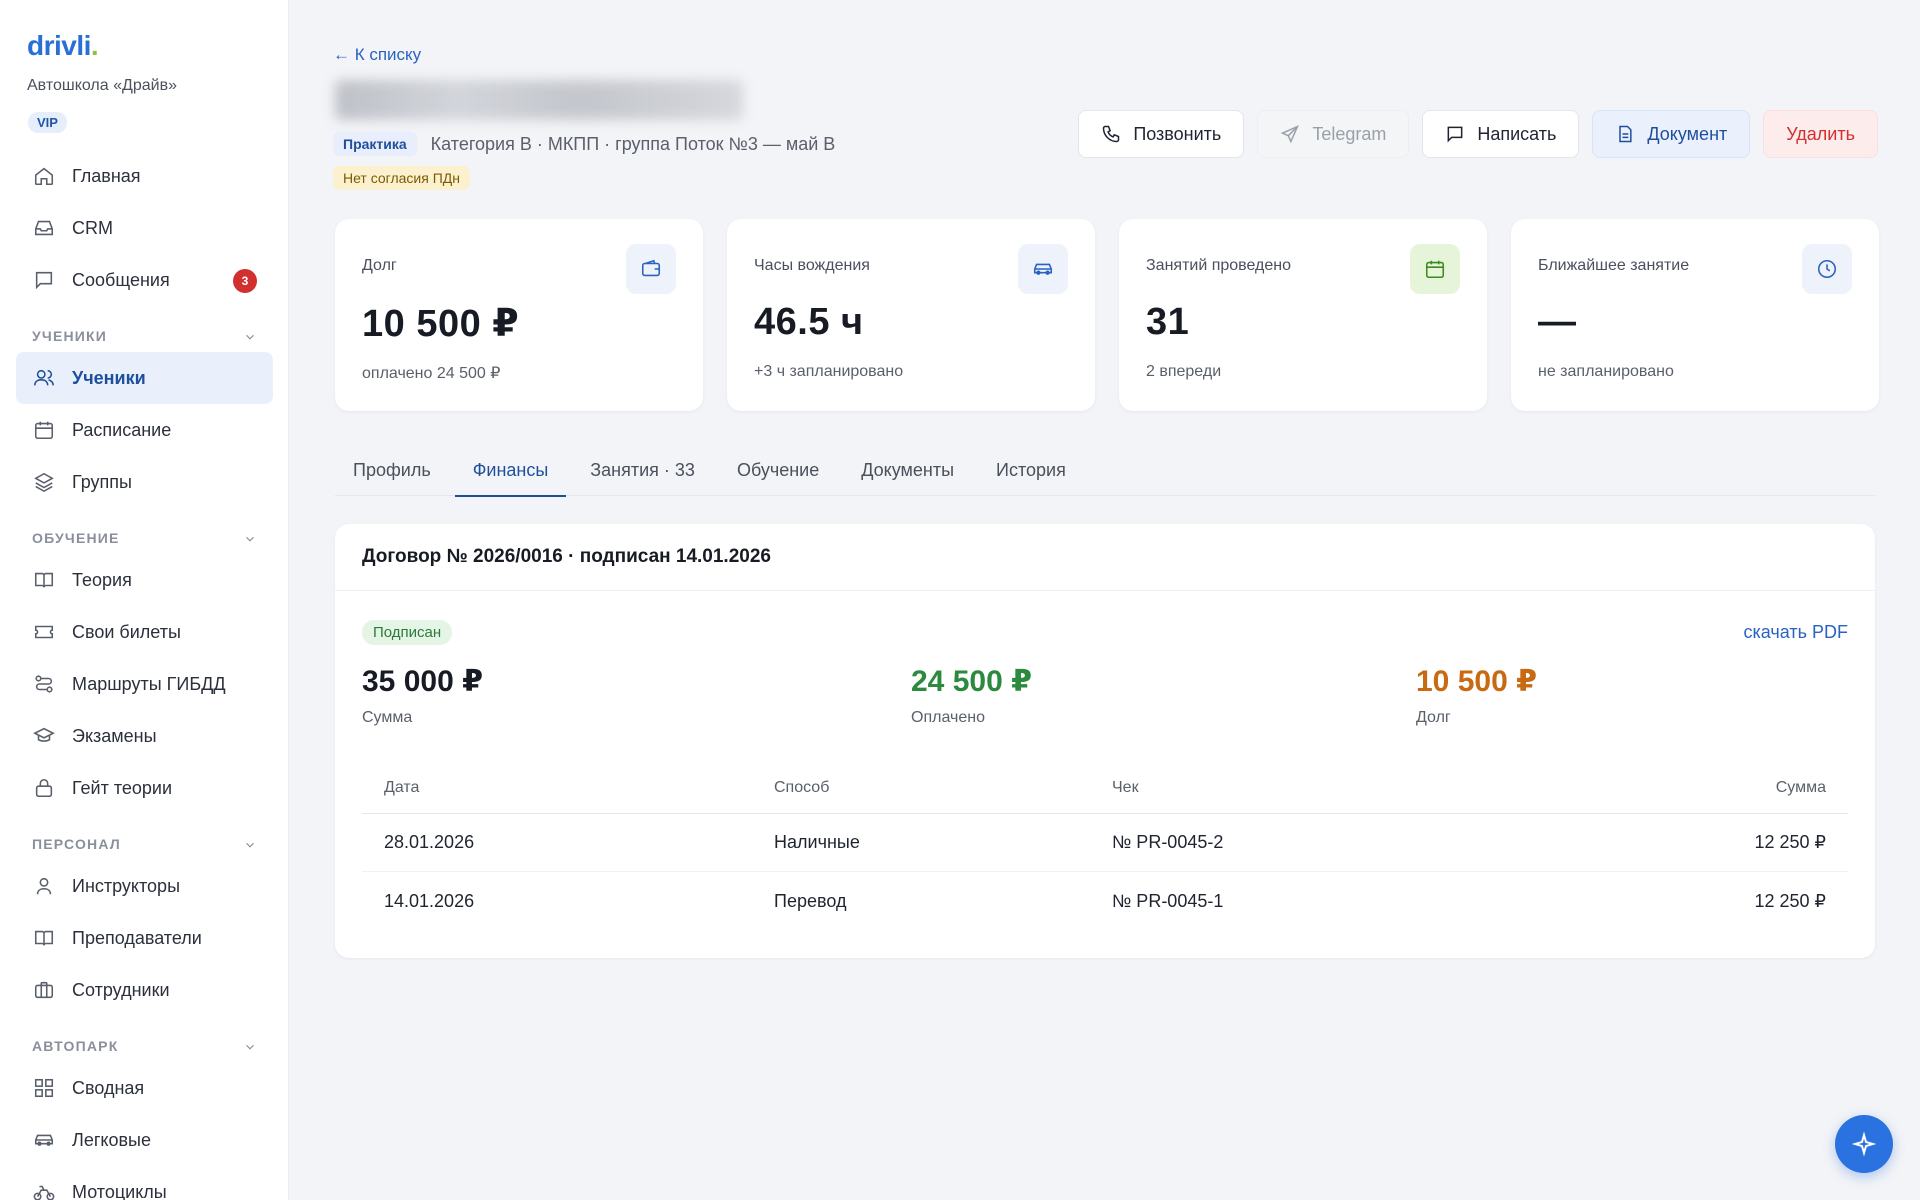  I want to click on sidebar-item-summary: Сводная, so click(144, 1088).